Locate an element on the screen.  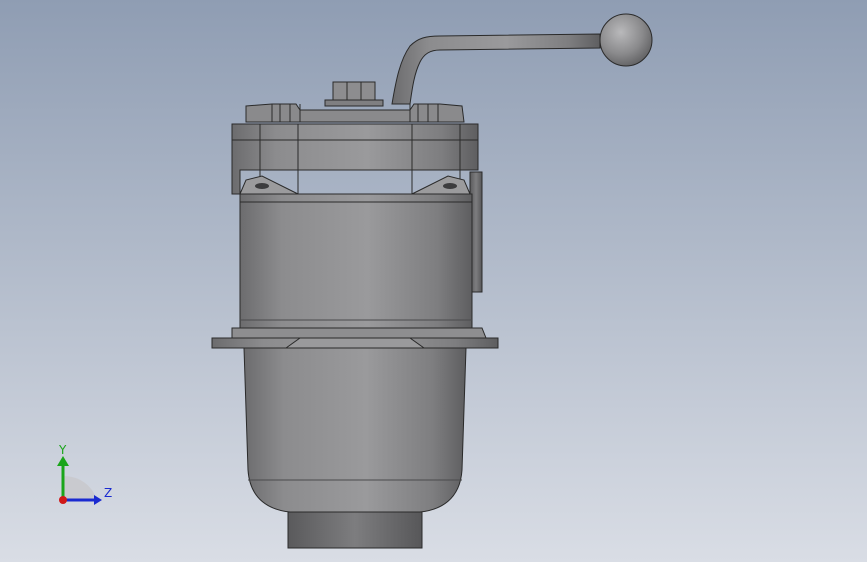
handle-knob is located at coordinates (626, 40).